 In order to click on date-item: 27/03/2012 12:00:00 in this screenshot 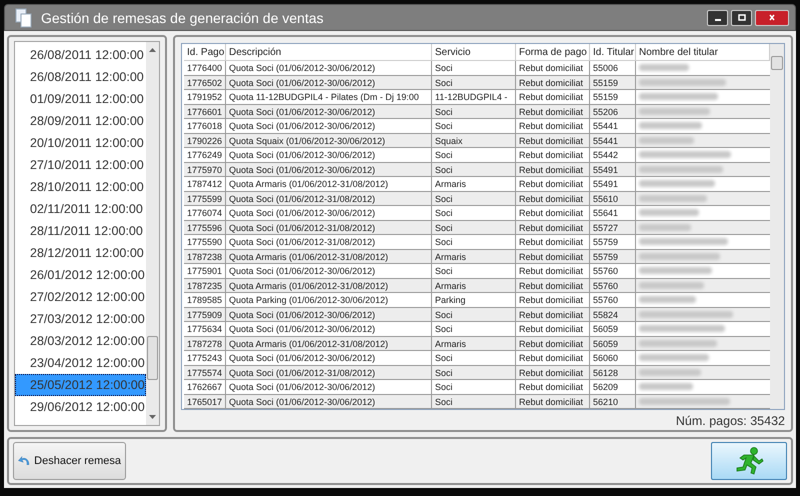, I will do `click(80, 319)`.